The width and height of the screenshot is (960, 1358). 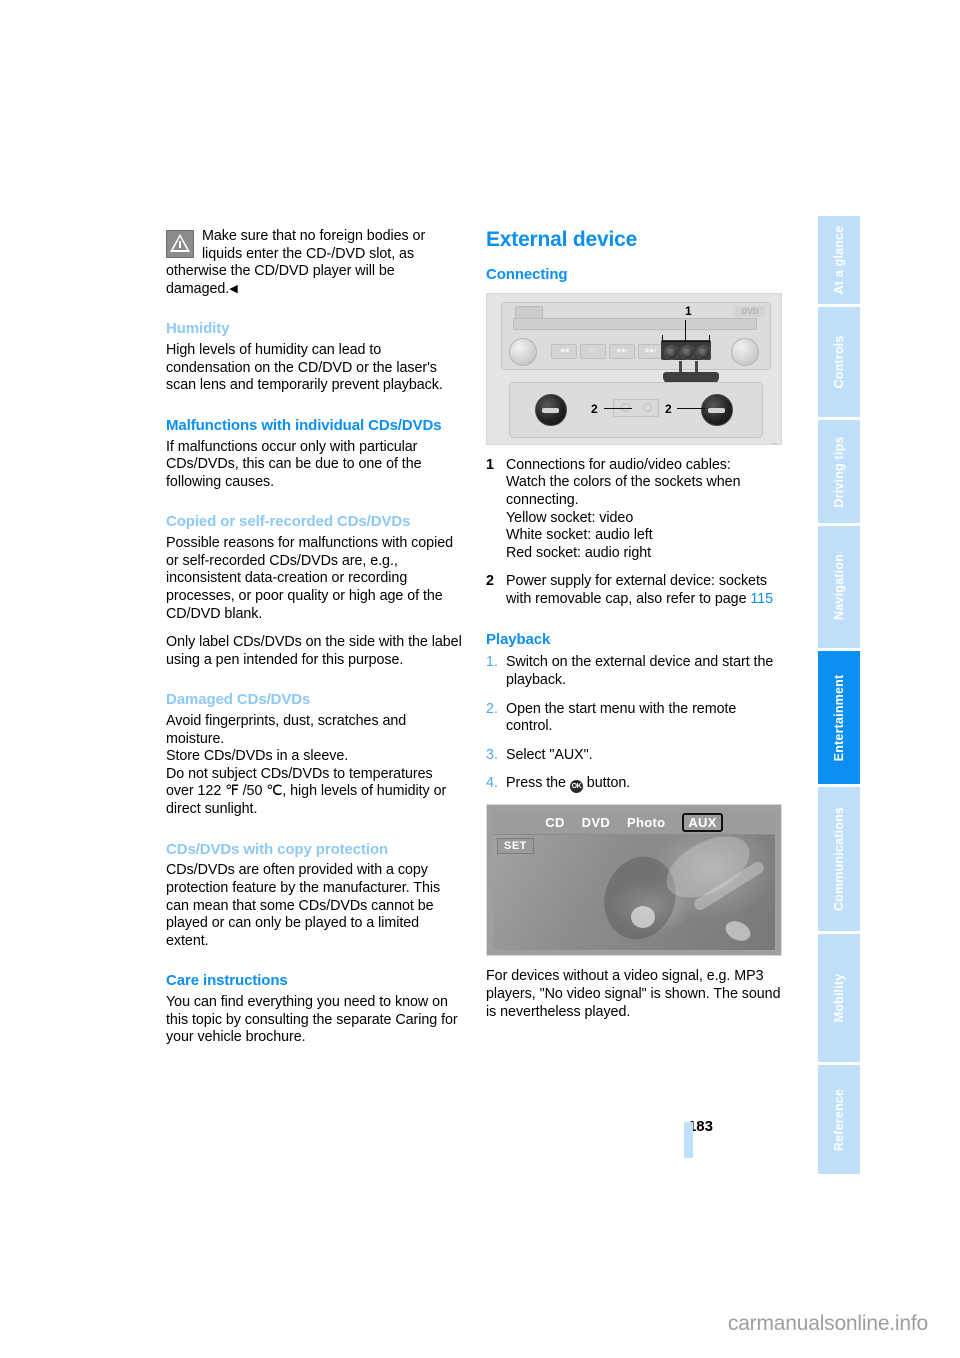 What do you see at coordinates (593, 351) in the screenshot?
I see `play-button-graphic: ▷` at bounding box center [593, 351].